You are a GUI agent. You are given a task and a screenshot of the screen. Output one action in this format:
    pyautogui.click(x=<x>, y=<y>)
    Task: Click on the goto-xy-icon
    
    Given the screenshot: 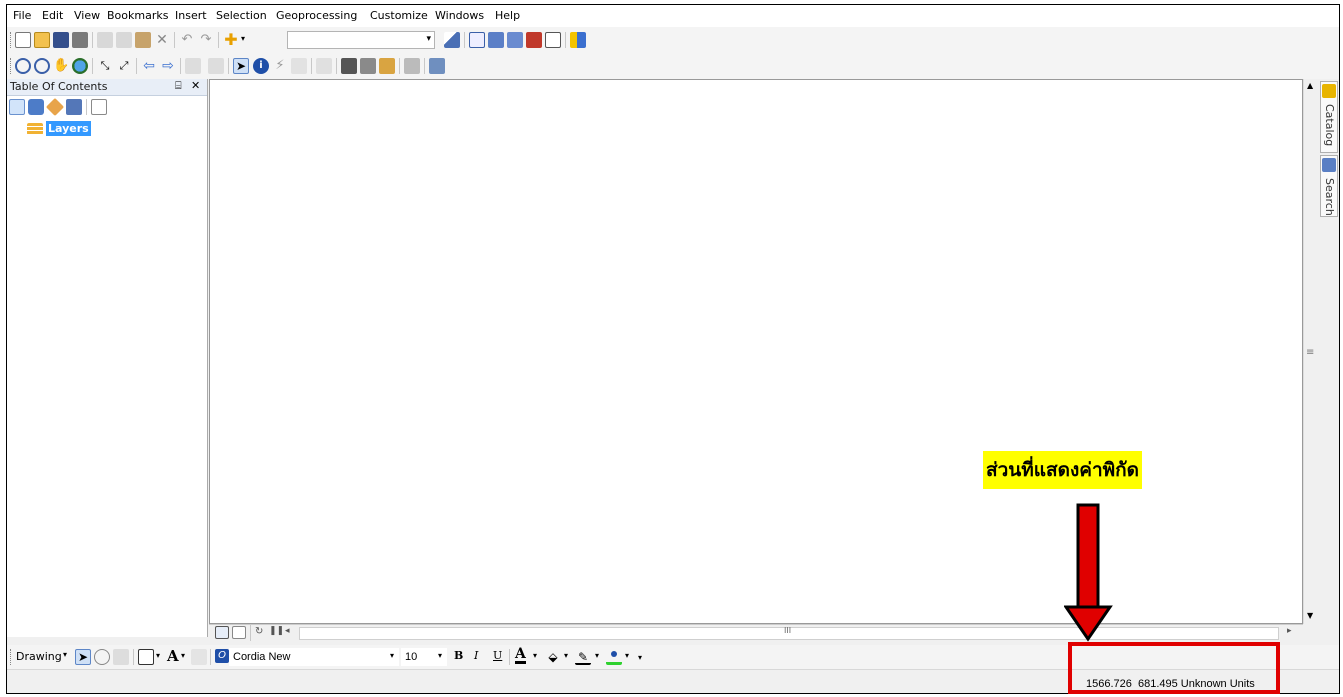 What is the action you would take?
    pyautogui.click(x=387, y=66)
    